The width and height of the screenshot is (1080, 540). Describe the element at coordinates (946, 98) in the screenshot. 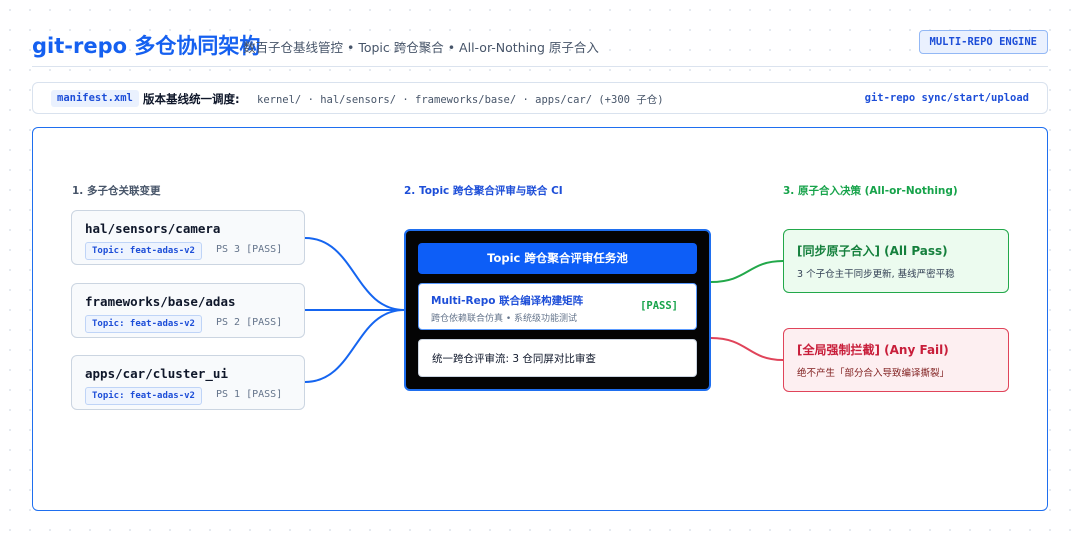

I see `manifest-command: git-repo sync/start/upload` at that location.